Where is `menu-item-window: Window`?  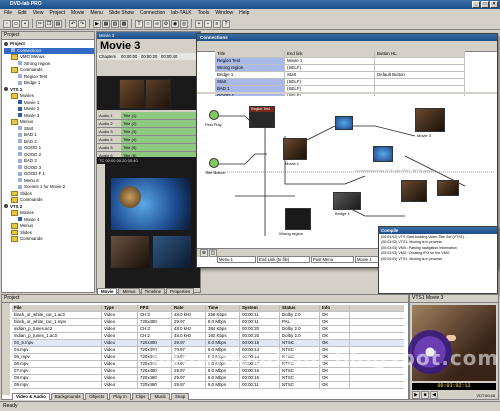 menu-item-window: Window is located at coordinates (224, 13).